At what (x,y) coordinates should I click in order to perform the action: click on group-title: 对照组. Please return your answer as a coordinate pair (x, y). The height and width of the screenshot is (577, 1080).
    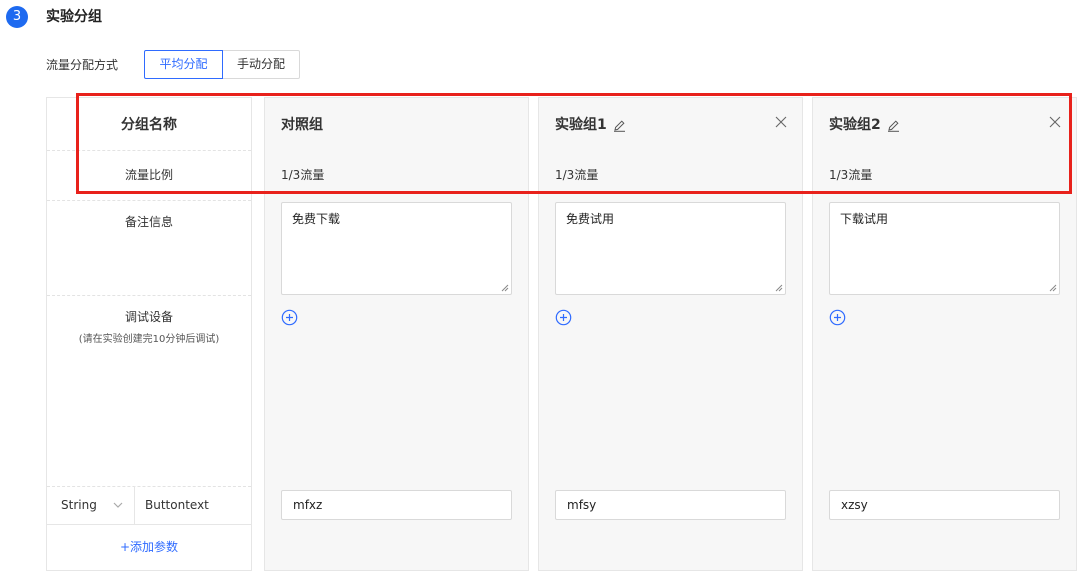
    Looking at the image, I should click on (302, 125).